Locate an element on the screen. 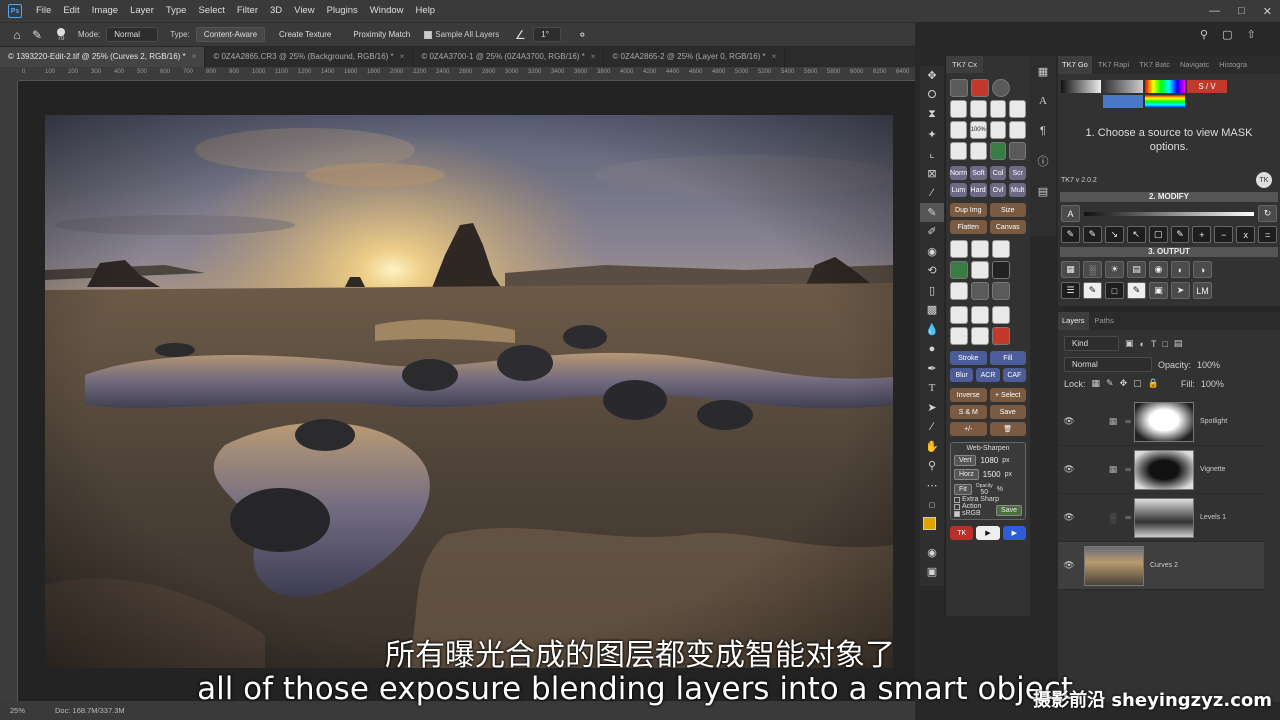 This screenshot has height=720, width=1280. menu-3d: 3D is located at coordinates (276, 11).